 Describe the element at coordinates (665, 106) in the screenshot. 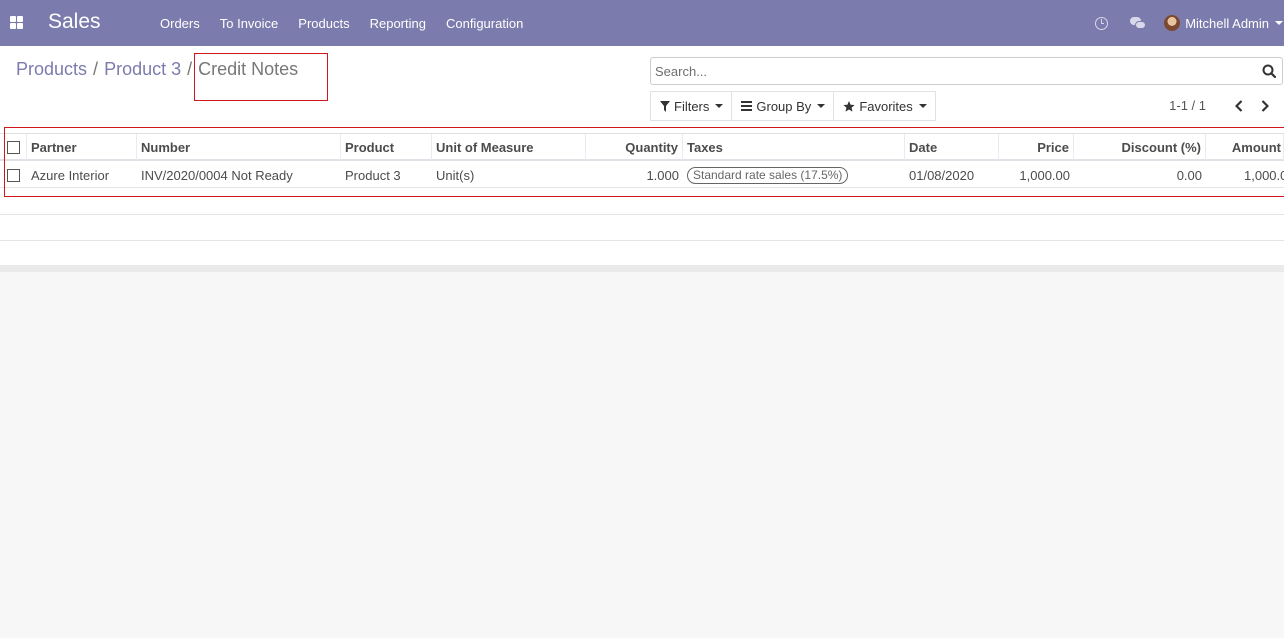

I see `filter-funnel-icon` at that location.